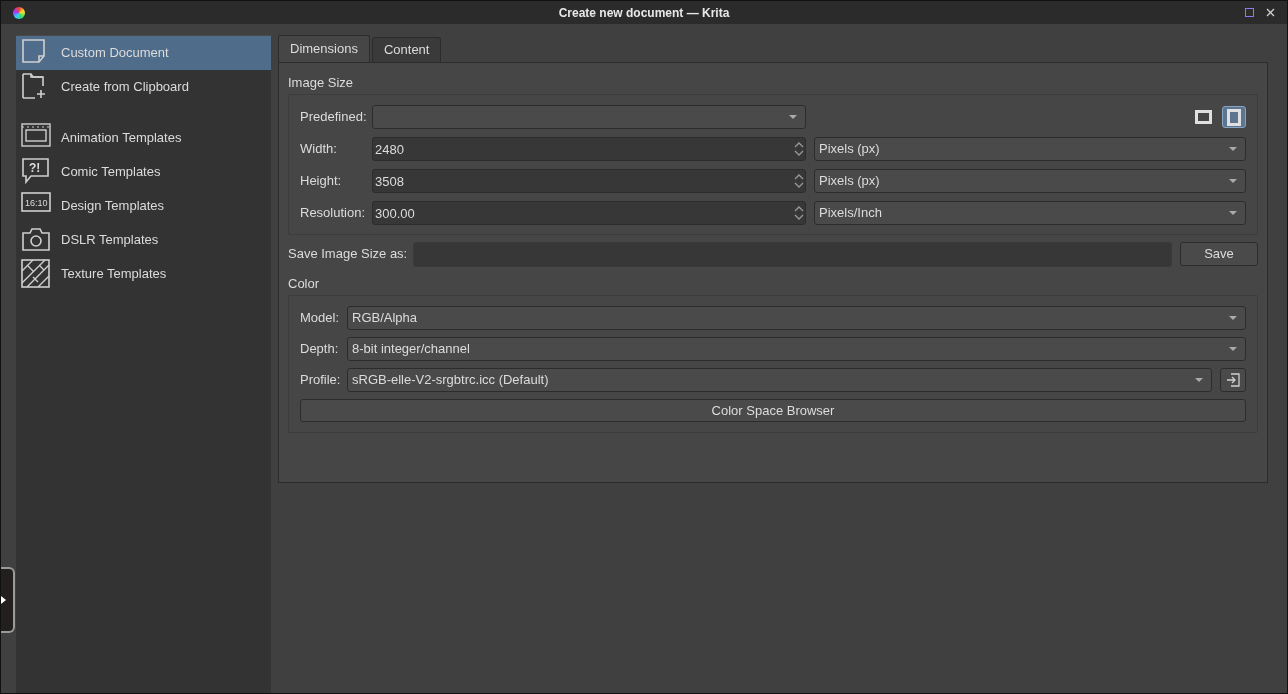 The width and height of the screenshot is (1288, 694). What do you see at coordinates (143, 274) in the screenshot?
I see `sidebar-item: Texture Templates` at bounding box center [143, 274].